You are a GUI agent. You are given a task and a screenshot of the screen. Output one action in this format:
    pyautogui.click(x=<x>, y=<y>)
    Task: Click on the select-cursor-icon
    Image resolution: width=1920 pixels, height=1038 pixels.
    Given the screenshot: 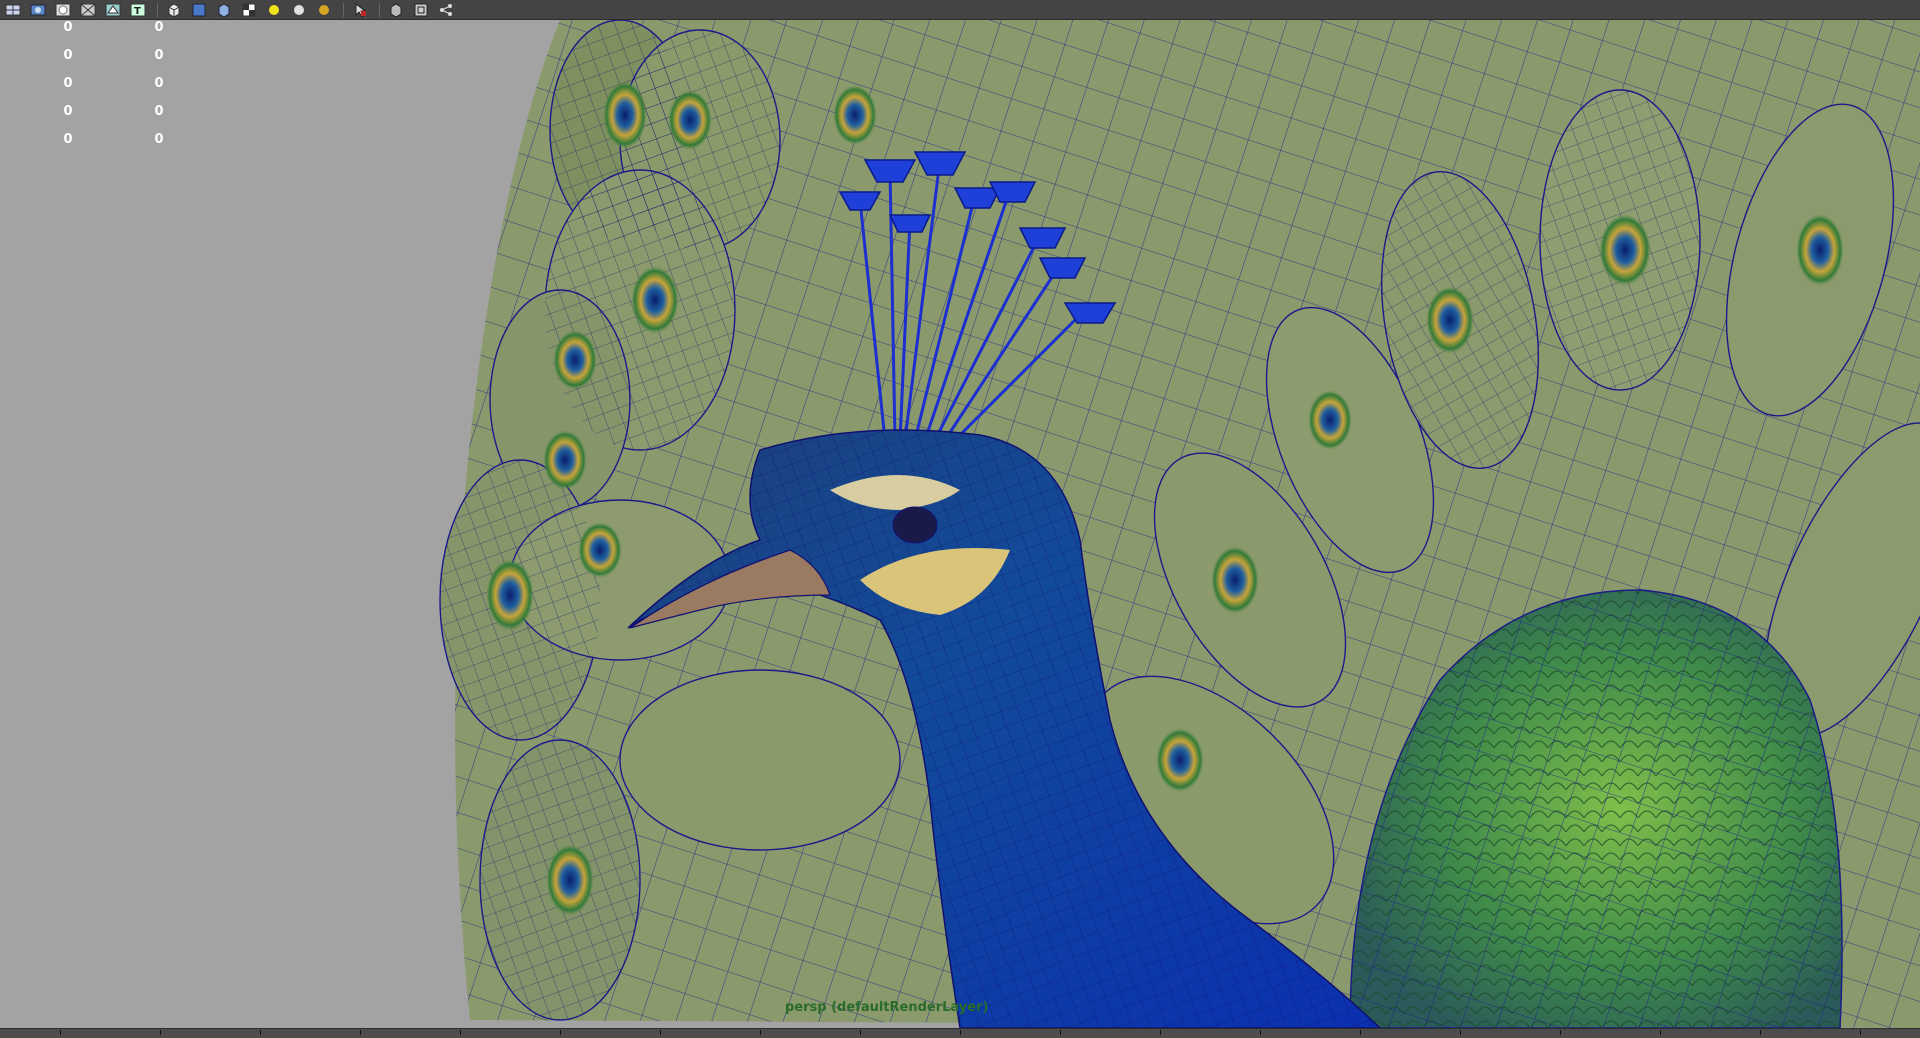 What is the action you would take?
    pyautogui.click(x=360, y=10)
    